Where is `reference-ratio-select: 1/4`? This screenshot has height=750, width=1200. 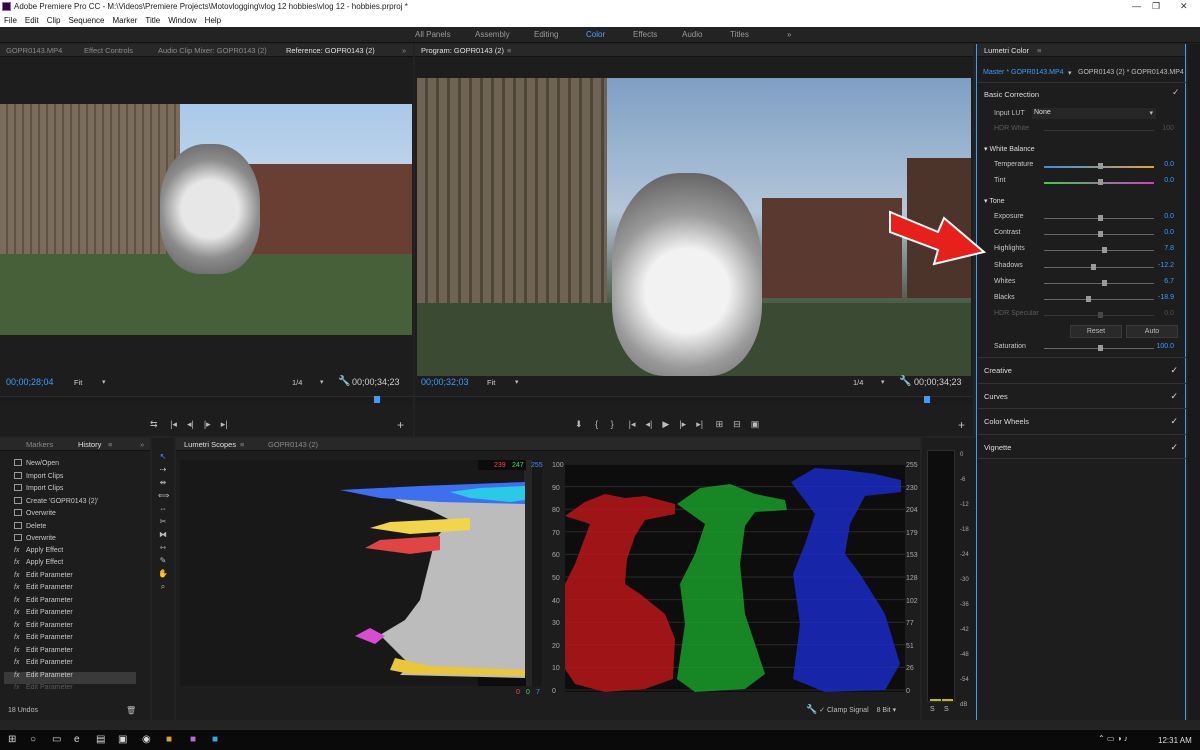
reference-ratio-select: 1/4 is located at coordinates (297, 382).